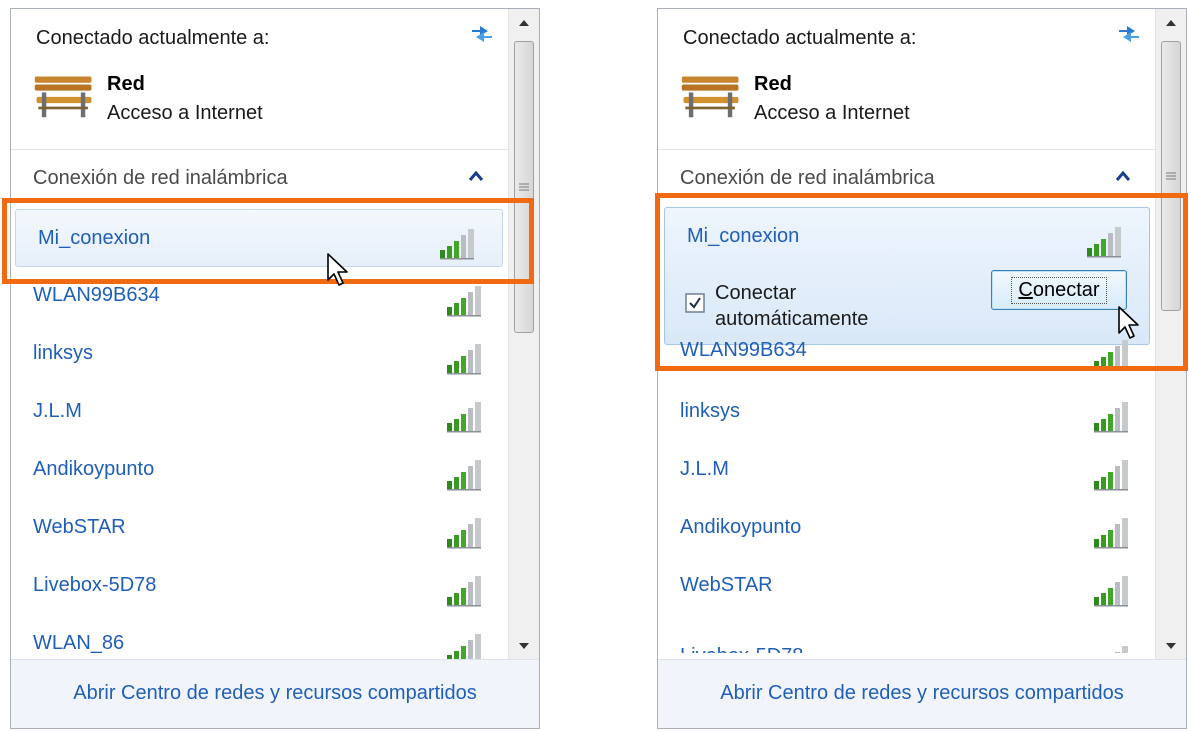 The height and width of the screenshot is (731, 1189). What do you see at coordinates (79, 643) in the screenshot?
I see `network-ssid: WLAN_86` at bounding box center [79, 643].